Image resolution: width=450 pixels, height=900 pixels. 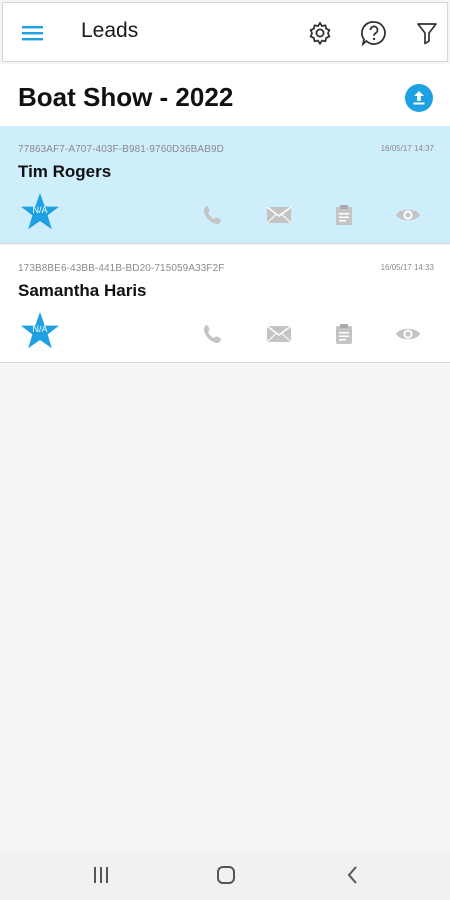 What do you see at coordinates (121, 268) in the screenshot?
I see `lead-id: 173B8BE6-43BB-441B-BD20-715059A33F2F` at bounding box center [121, 268].